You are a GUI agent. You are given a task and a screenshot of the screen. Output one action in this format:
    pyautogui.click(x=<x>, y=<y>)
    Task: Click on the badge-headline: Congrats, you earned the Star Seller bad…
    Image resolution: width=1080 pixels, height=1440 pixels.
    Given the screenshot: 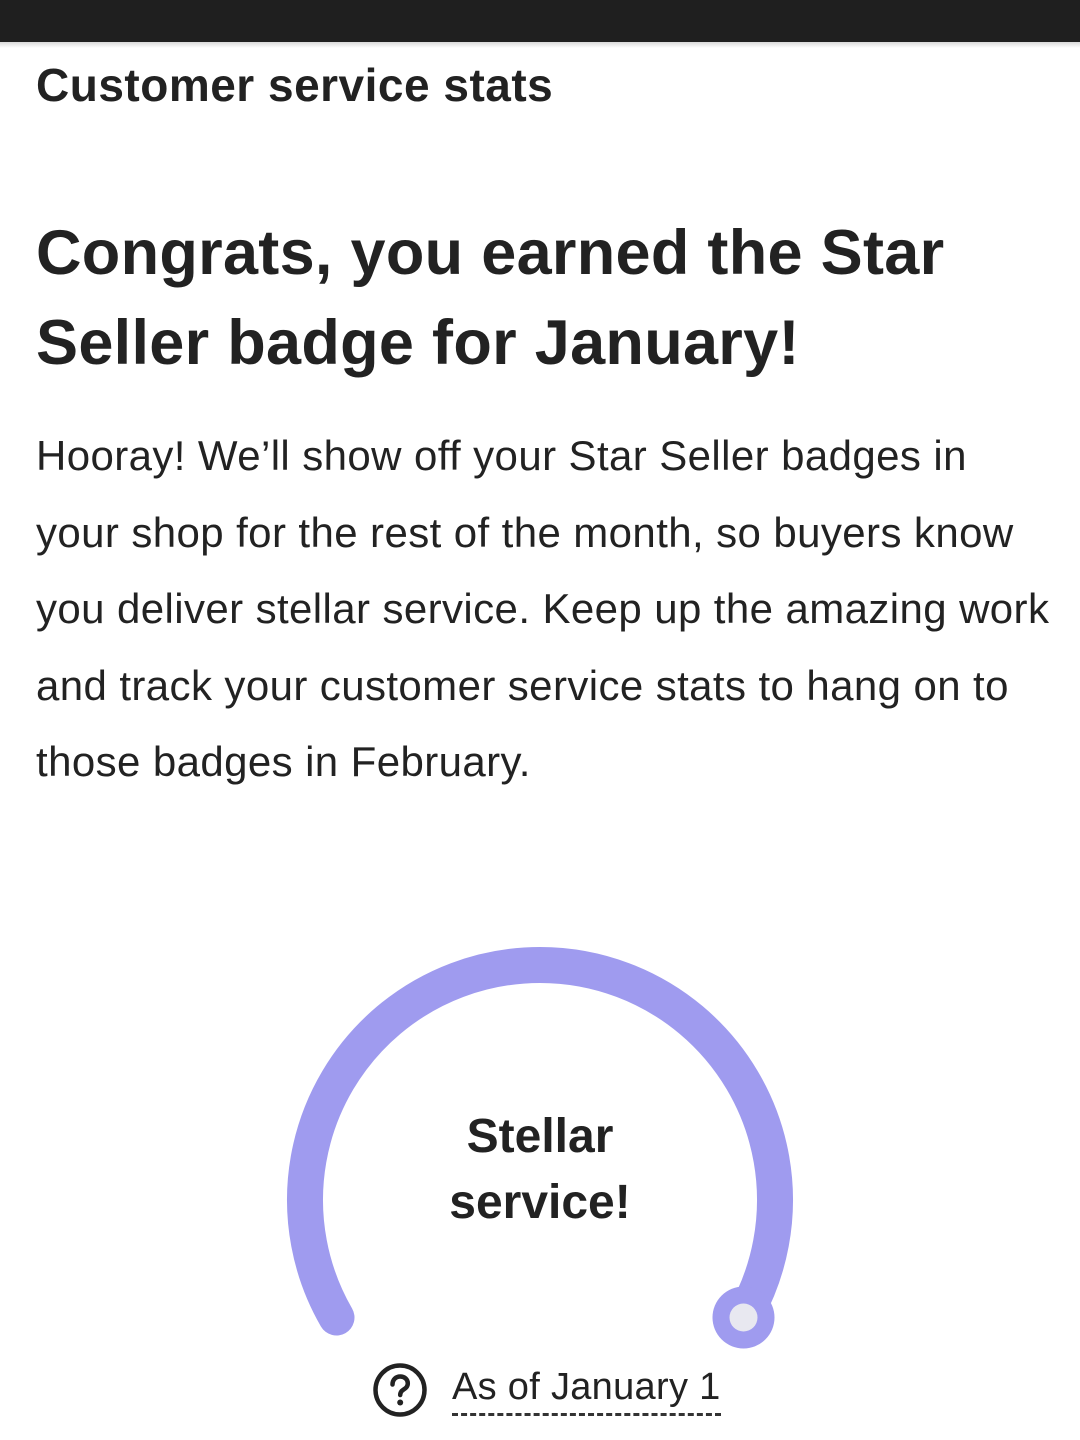 What is the action you would take?
    pyautogui.click(x=490, y=298)
    